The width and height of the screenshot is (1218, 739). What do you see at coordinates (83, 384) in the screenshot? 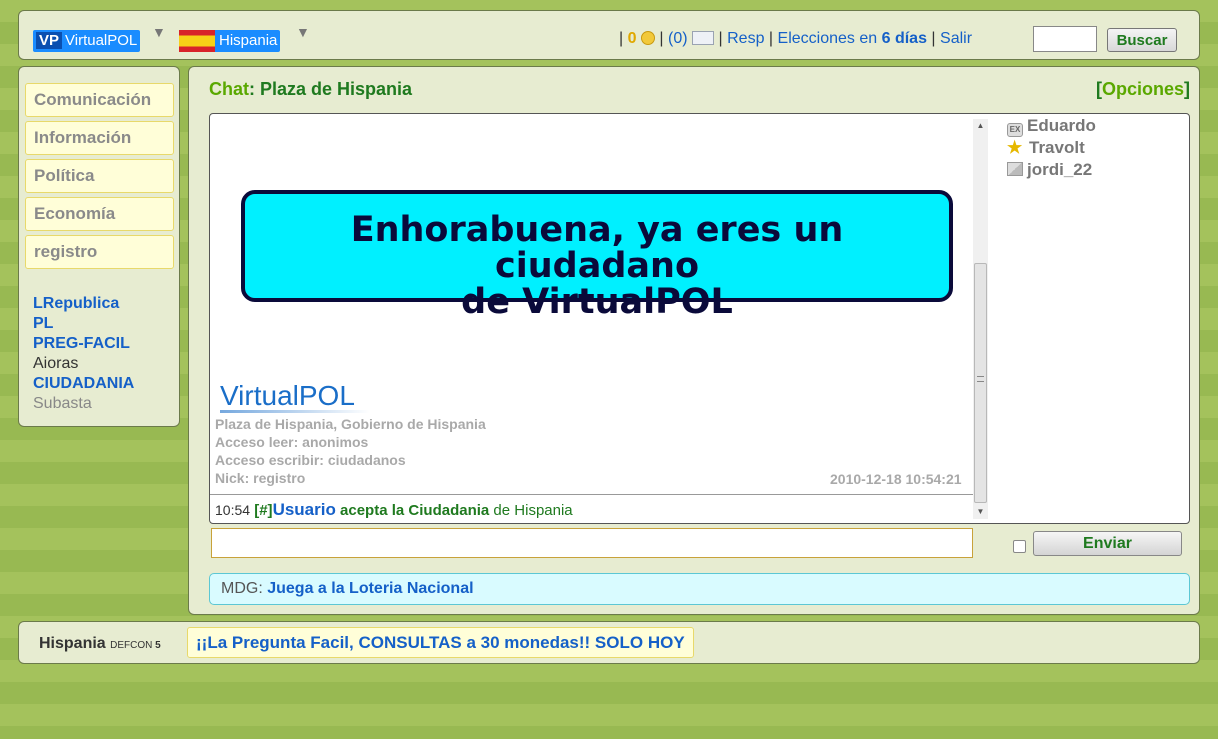
I see `sidebar-link-ciudadania: CIUDADANIA` at bounding box center [83, 384].